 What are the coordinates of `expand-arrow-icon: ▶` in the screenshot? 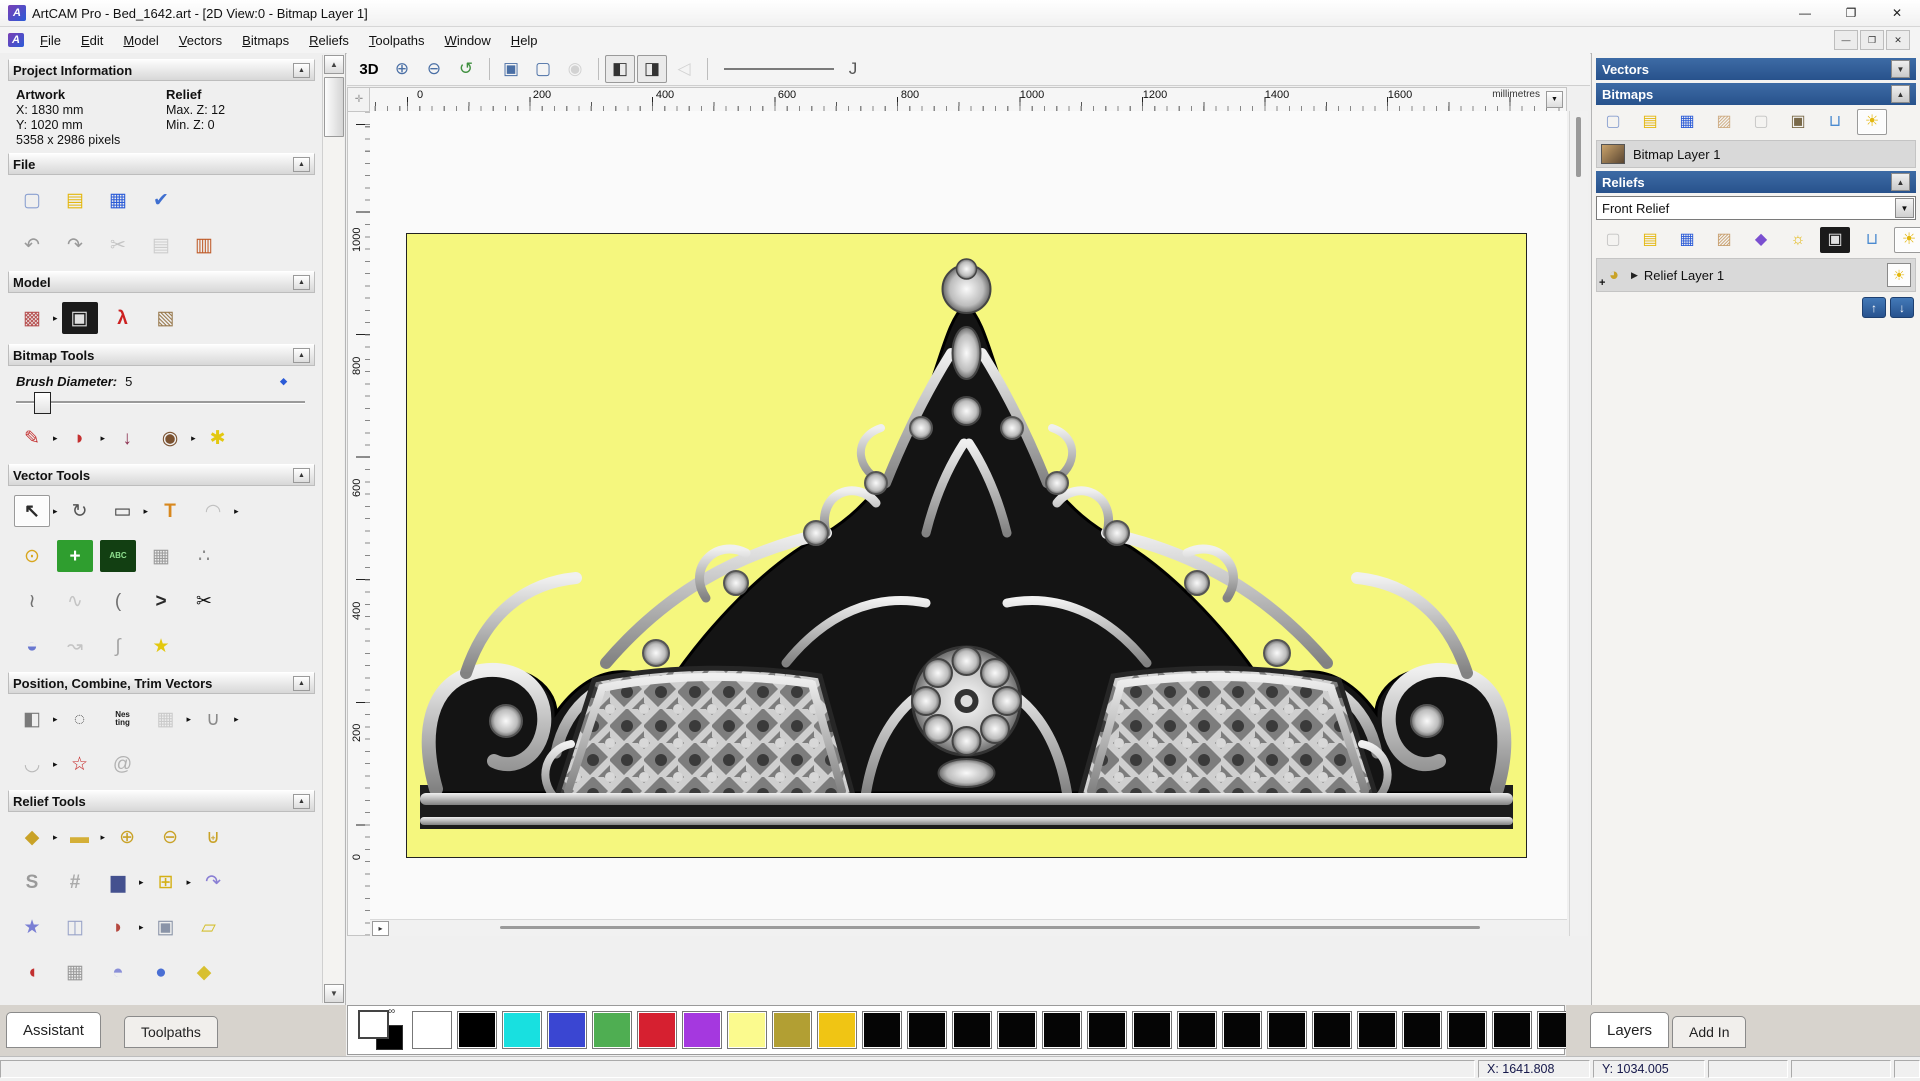 It's located at (1634, 275).